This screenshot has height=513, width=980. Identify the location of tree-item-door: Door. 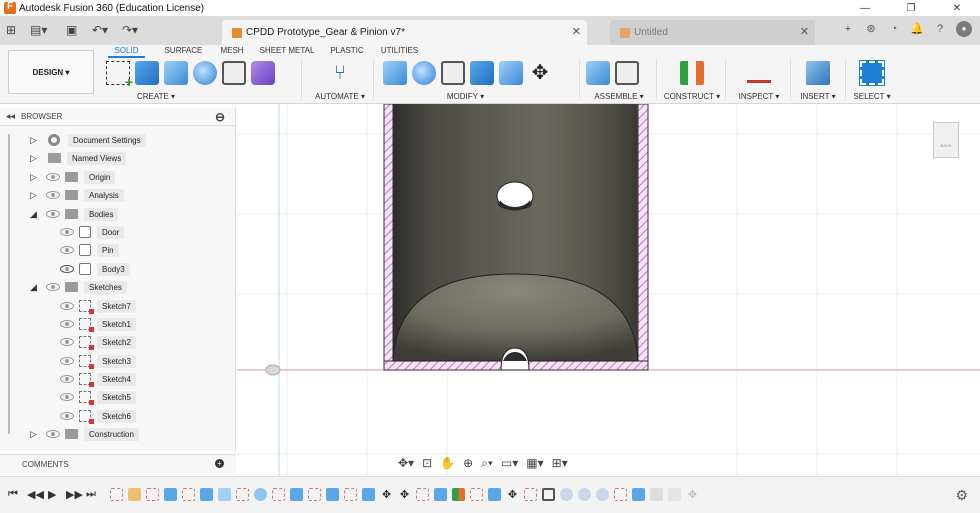
(92, 232).